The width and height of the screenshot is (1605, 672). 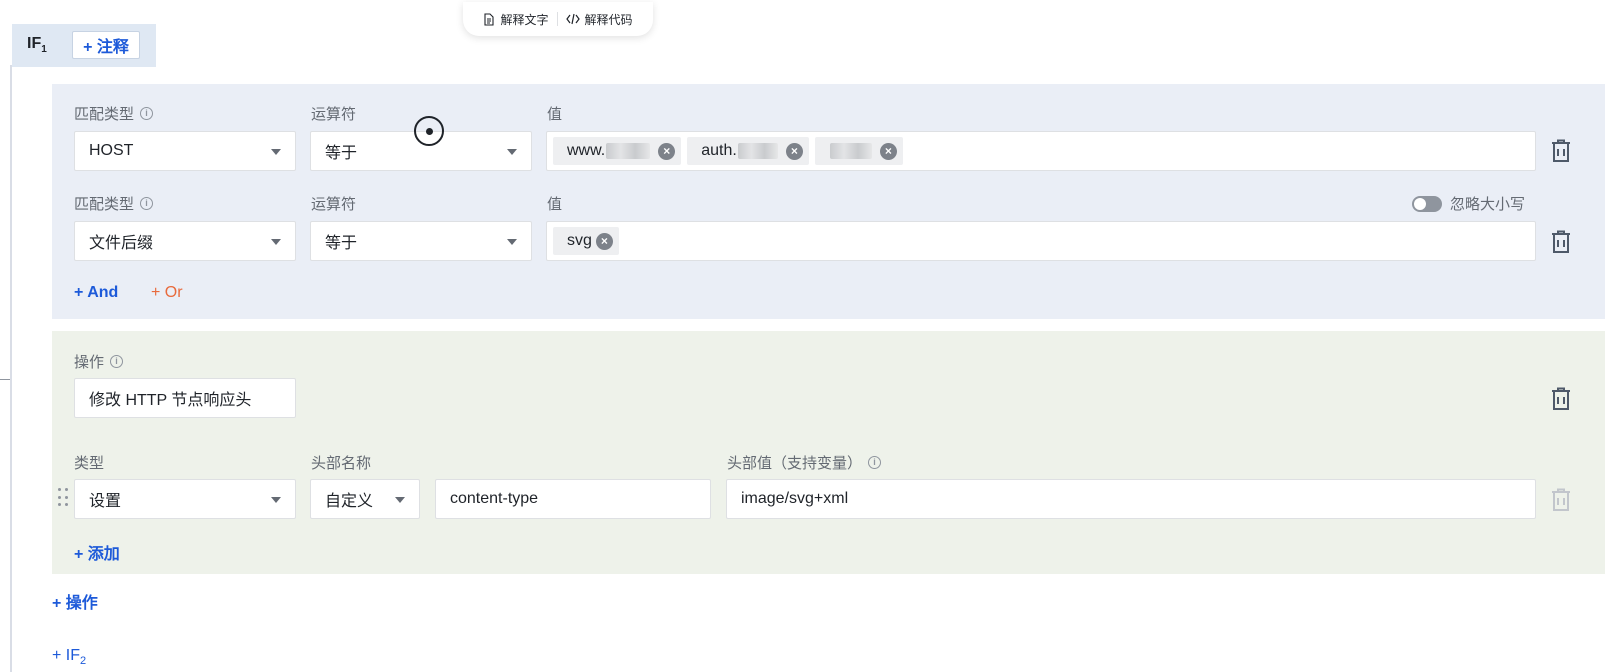 What do you see at coordinates (170, 400) in the screenshot?
I see `action-select-value: 修改 HTTP 节点响应头` at bounding box center [170, 400].